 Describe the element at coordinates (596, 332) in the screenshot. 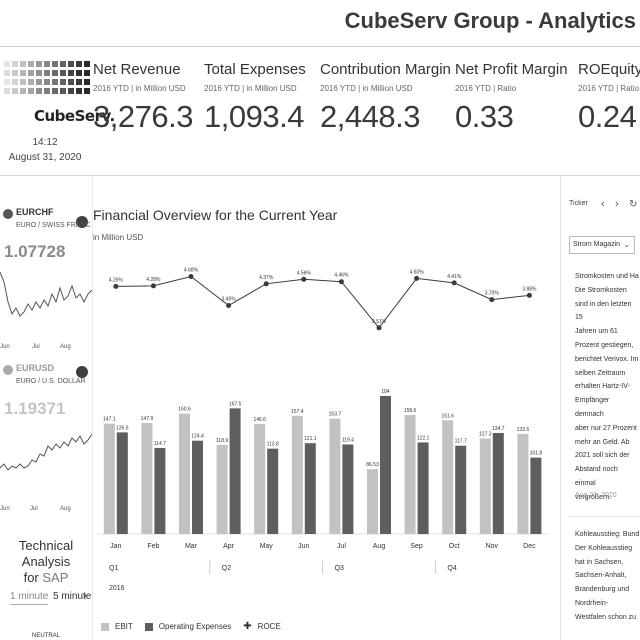

I see `news-line: Jahren um 61` at that location.